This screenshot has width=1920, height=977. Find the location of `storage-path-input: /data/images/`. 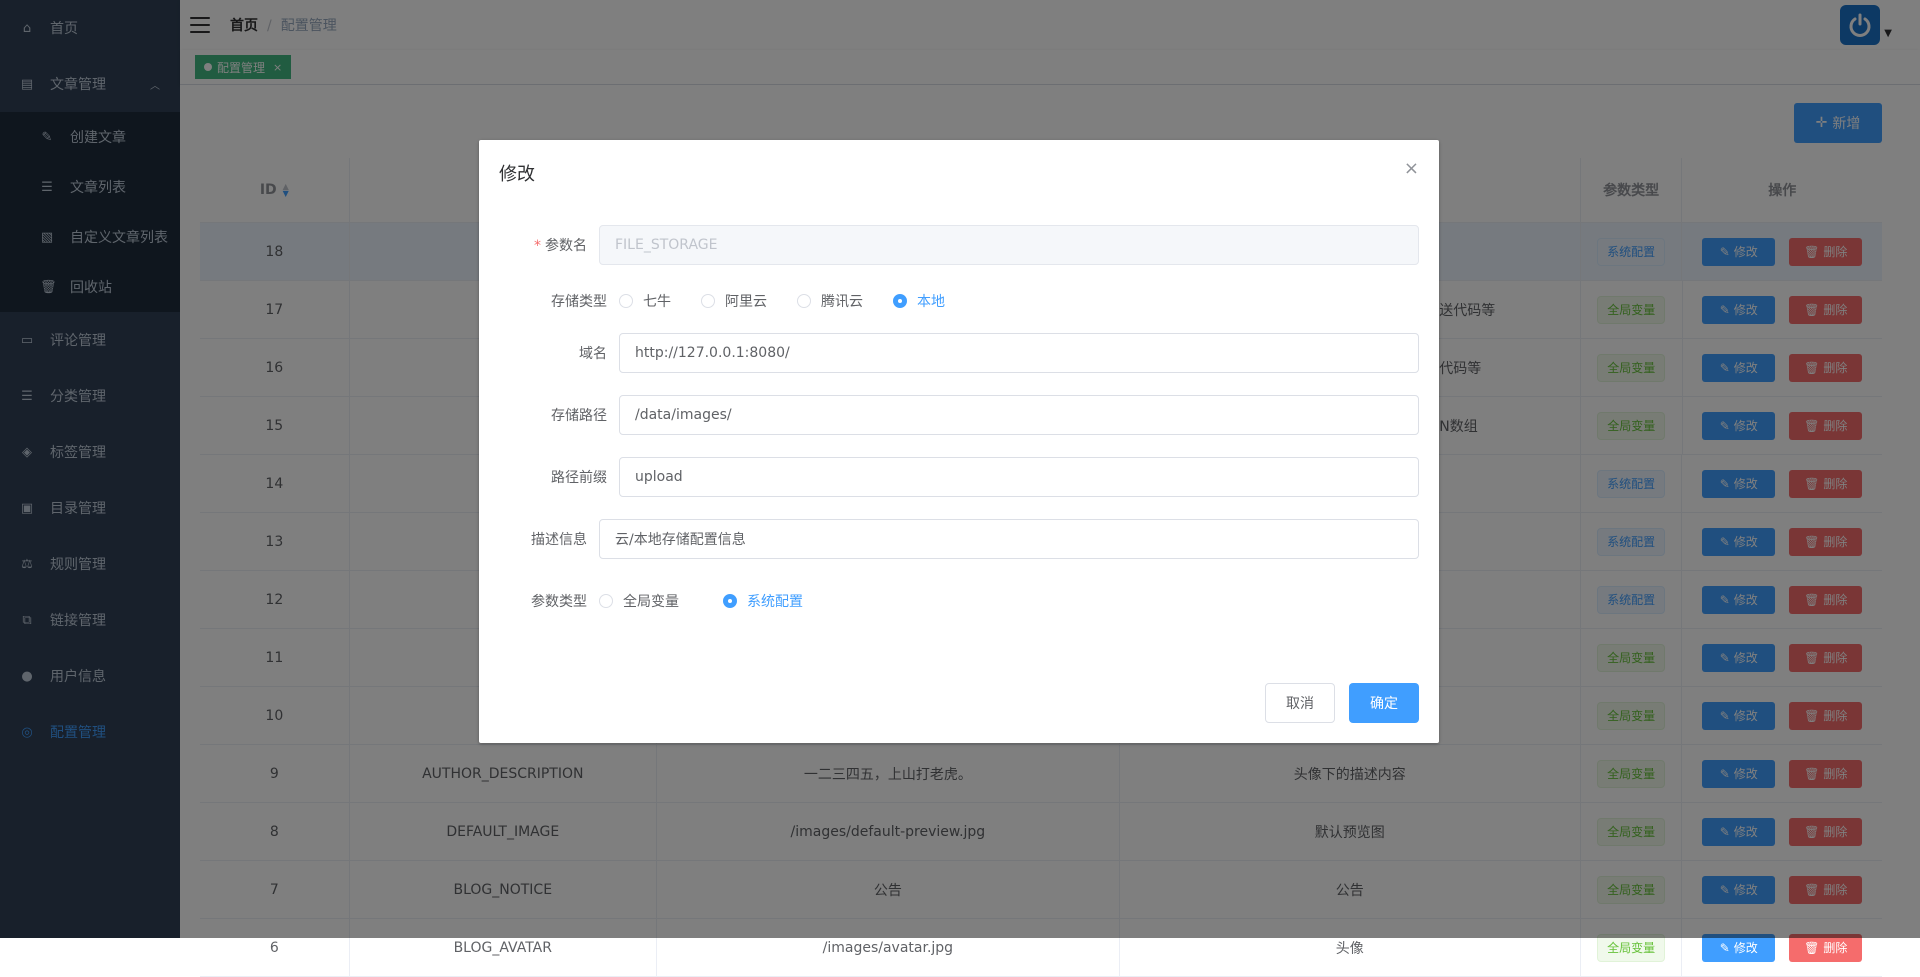

storage-path-input: /data/images/ is located at coordinates (1019, 415).